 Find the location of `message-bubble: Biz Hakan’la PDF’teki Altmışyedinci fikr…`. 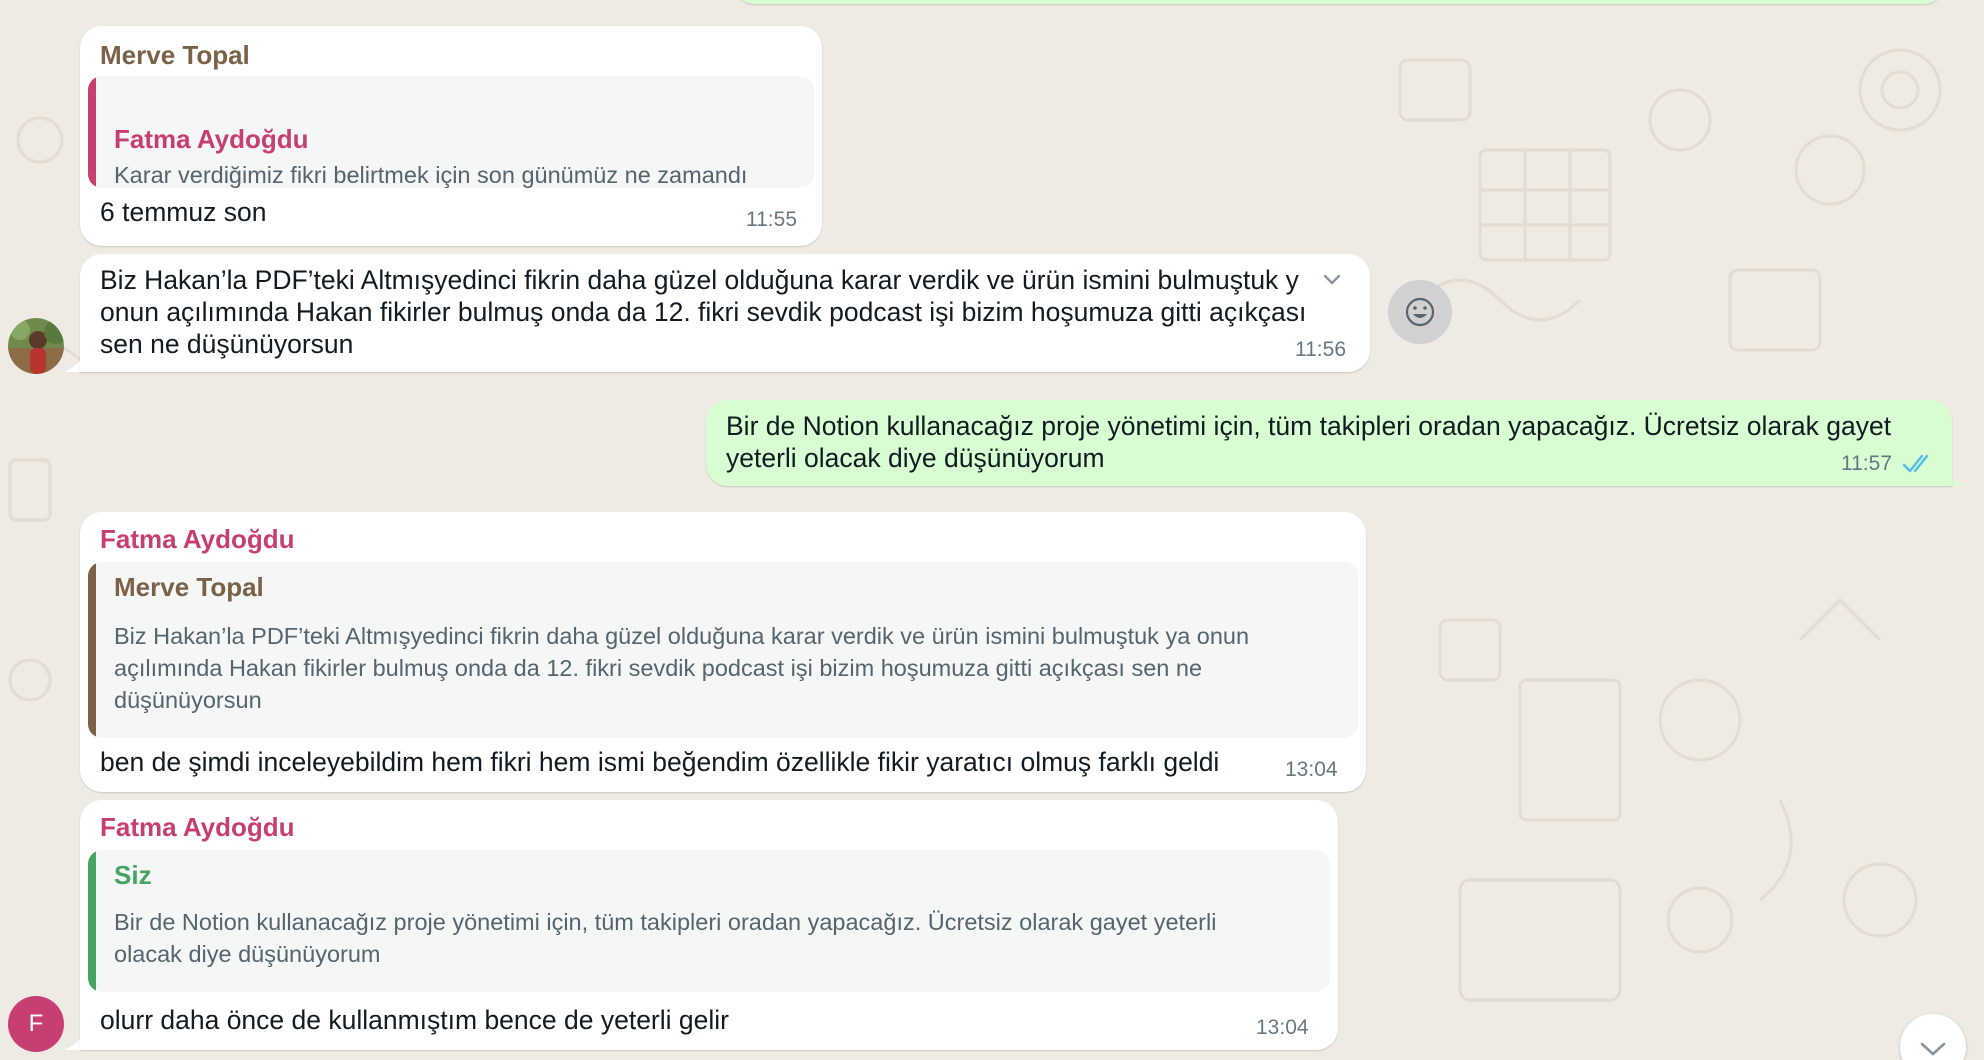

message-bubble: Biz Hakan’la PDF’teki Altmışyedinci fikr… is located at coordinates (725, 313).